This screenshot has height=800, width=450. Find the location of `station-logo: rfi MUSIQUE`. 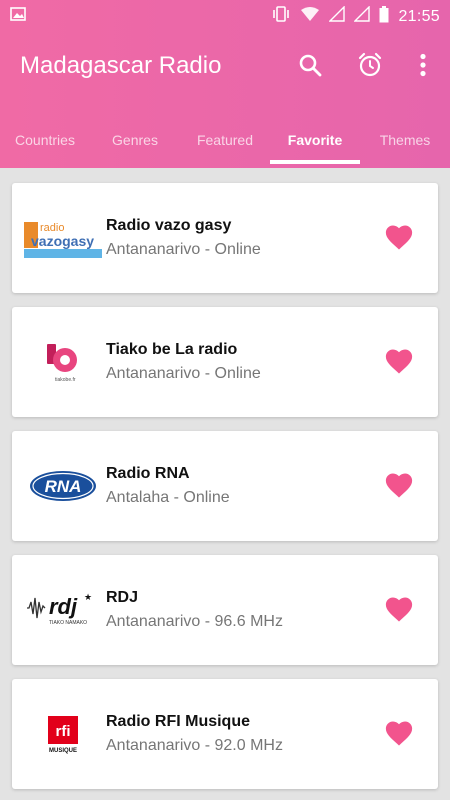

station-logo: rfi MUSIQUE is located at coordinates (63, 734).